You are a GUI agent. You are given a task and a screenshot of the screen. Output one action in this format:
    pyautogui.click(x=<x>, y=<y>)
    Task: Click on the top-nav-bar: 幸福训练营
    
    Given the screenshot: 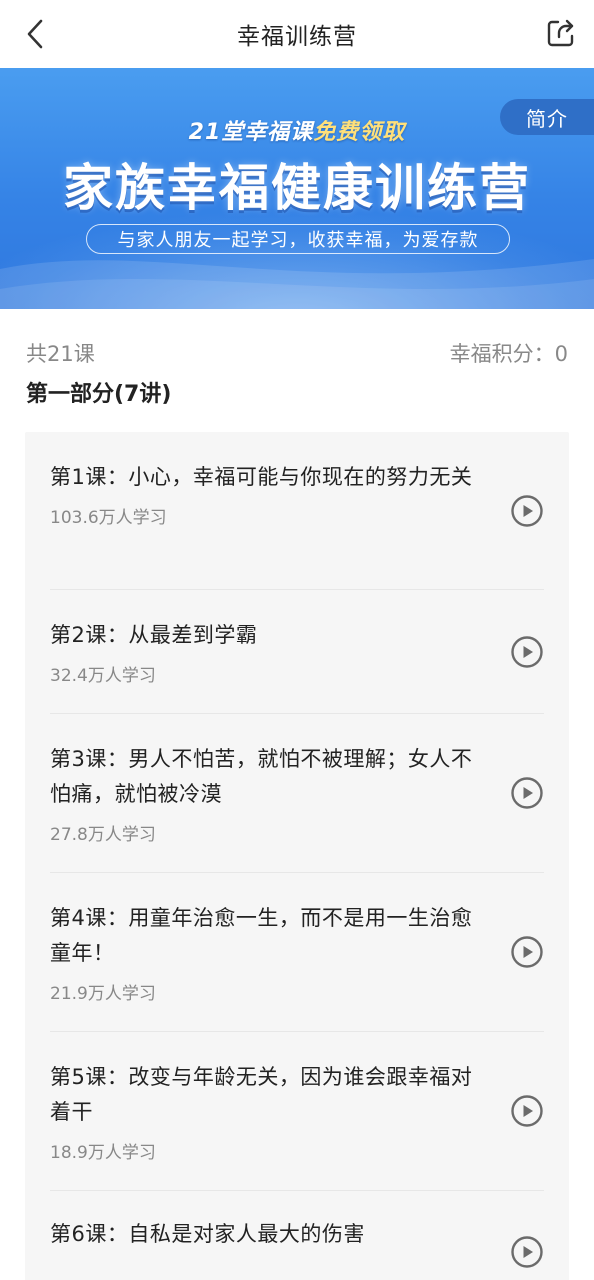 What is the action you would take?
    pyautogui.click(x=297, y=34)
    